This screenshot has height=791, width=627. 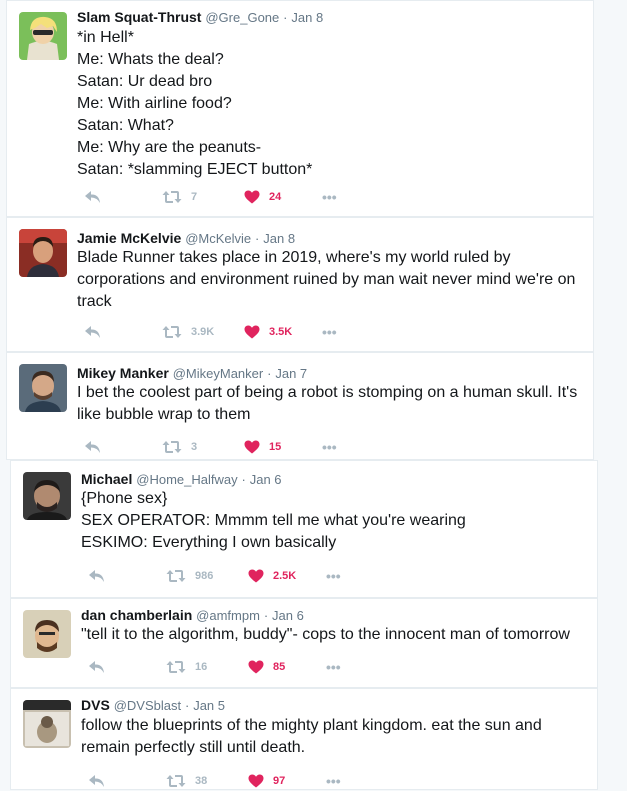 What do you see at coordinates (203, 332) in the screenshot?
I see `retweet-count: 3.9K` at bounding box center [203, 332].